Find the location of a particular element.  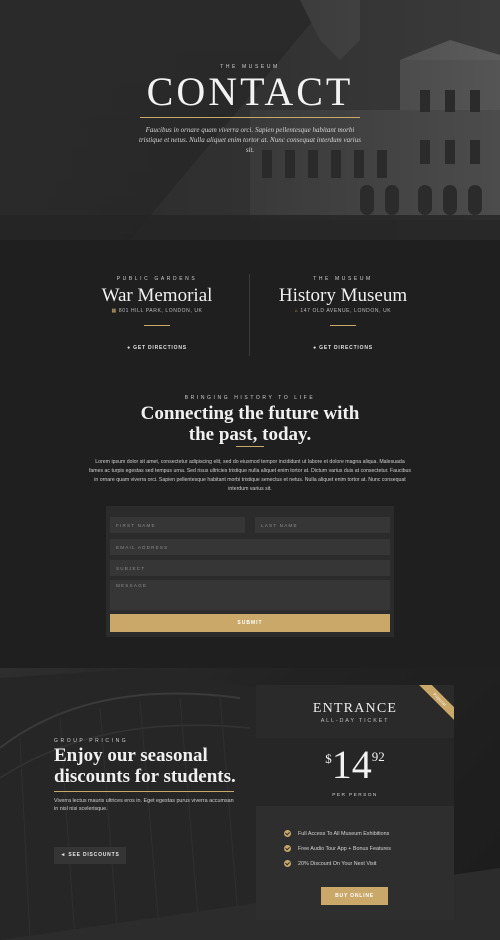

last-name-field: LAST NAME is located at coordinates (322, 525).